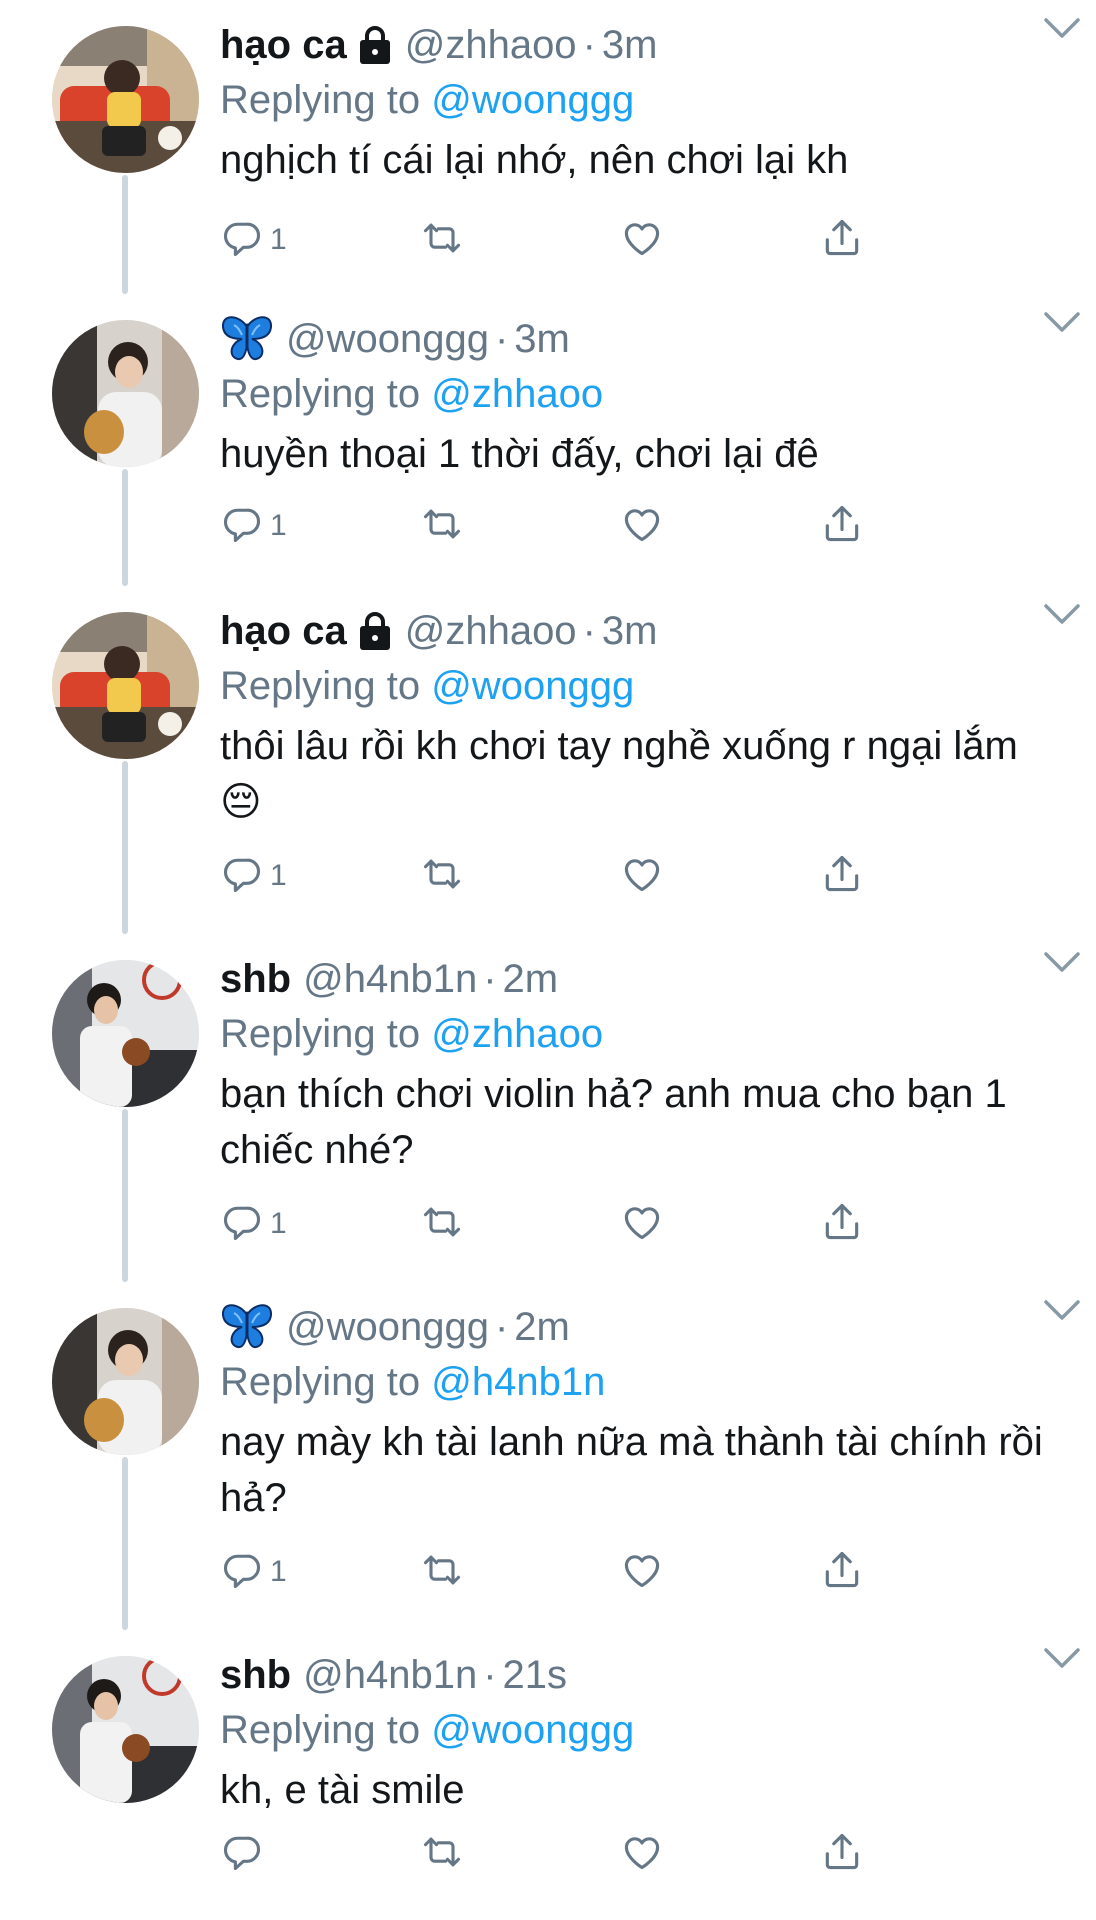  I want to click on tweet-header: @woonggg · 2m, so click(638, 1327).